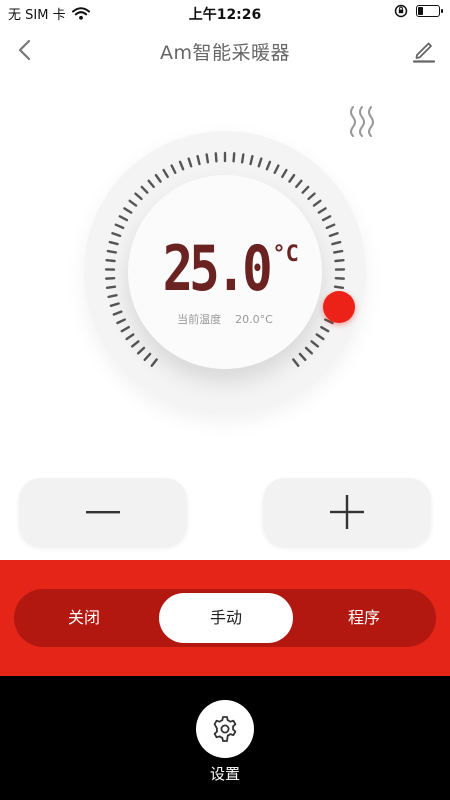  I want to click on set-temperature-display: 25.0 °C, so click(225, 268).